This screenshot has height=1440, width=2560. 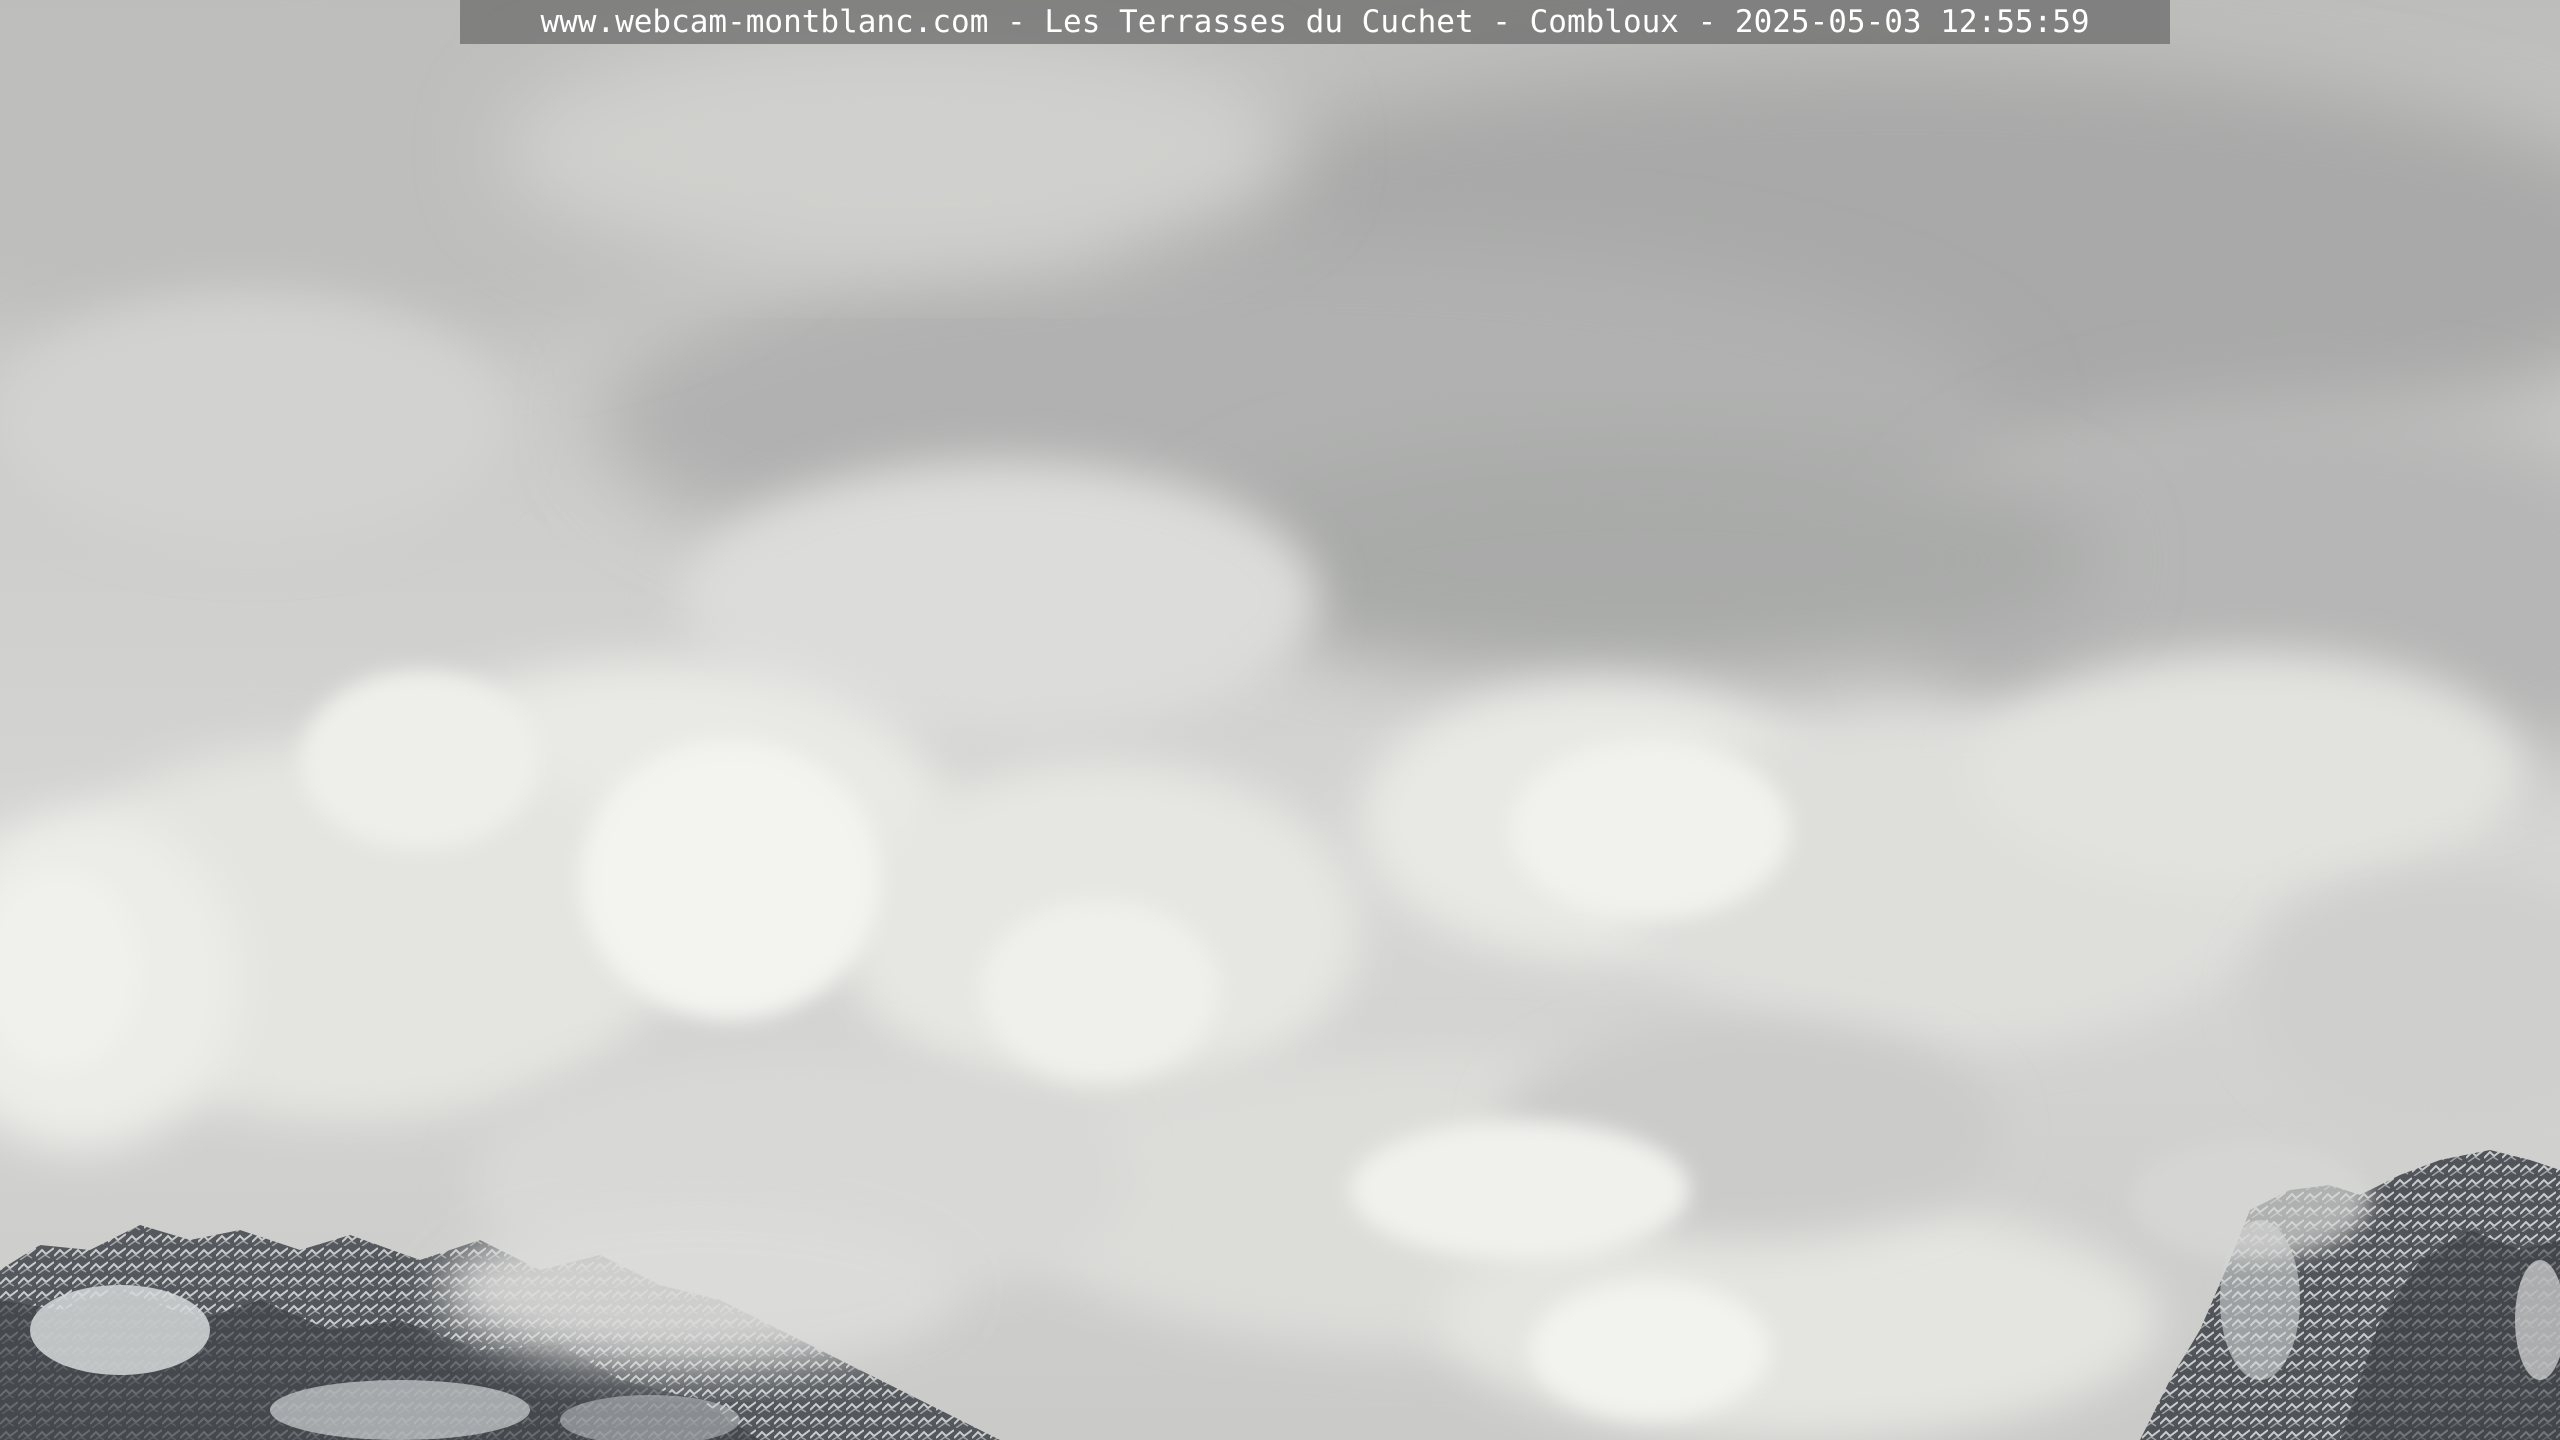 I want to click on left-mountain-ridge, so click(x=500, y=1325).